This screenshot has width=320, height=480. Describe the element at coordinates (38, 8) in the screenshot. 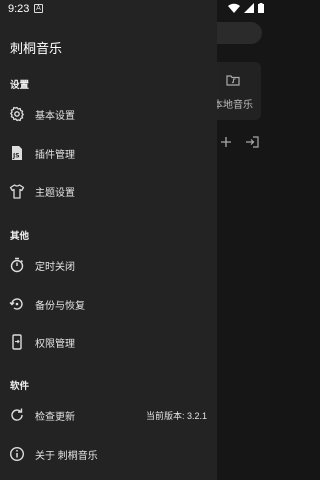

I see `notification-badge: A` at that location.